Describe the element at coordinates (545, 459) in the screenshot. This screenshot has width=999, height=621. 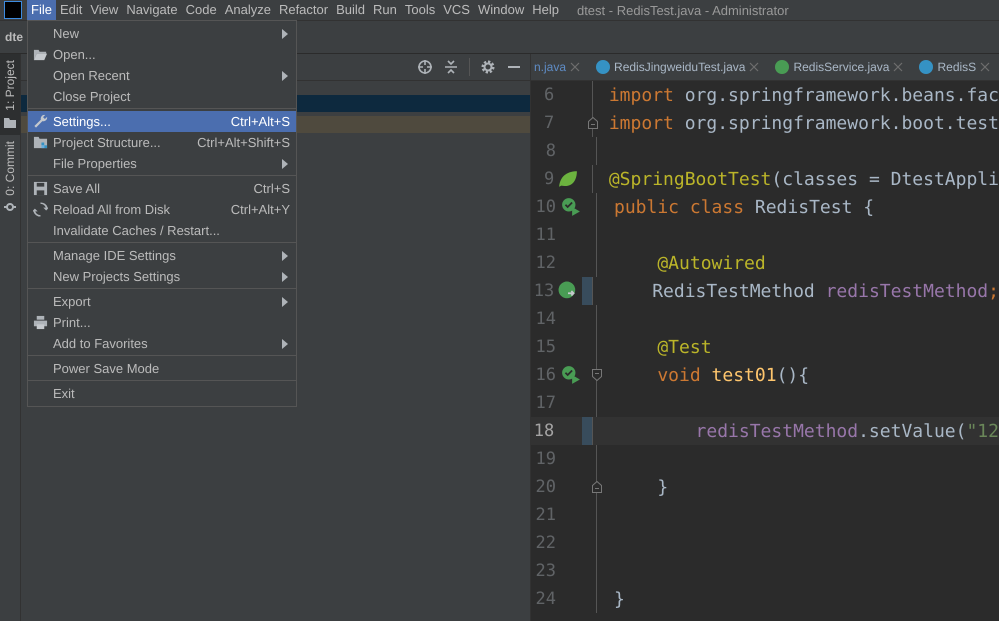
I see `line-number: 19` at that location.